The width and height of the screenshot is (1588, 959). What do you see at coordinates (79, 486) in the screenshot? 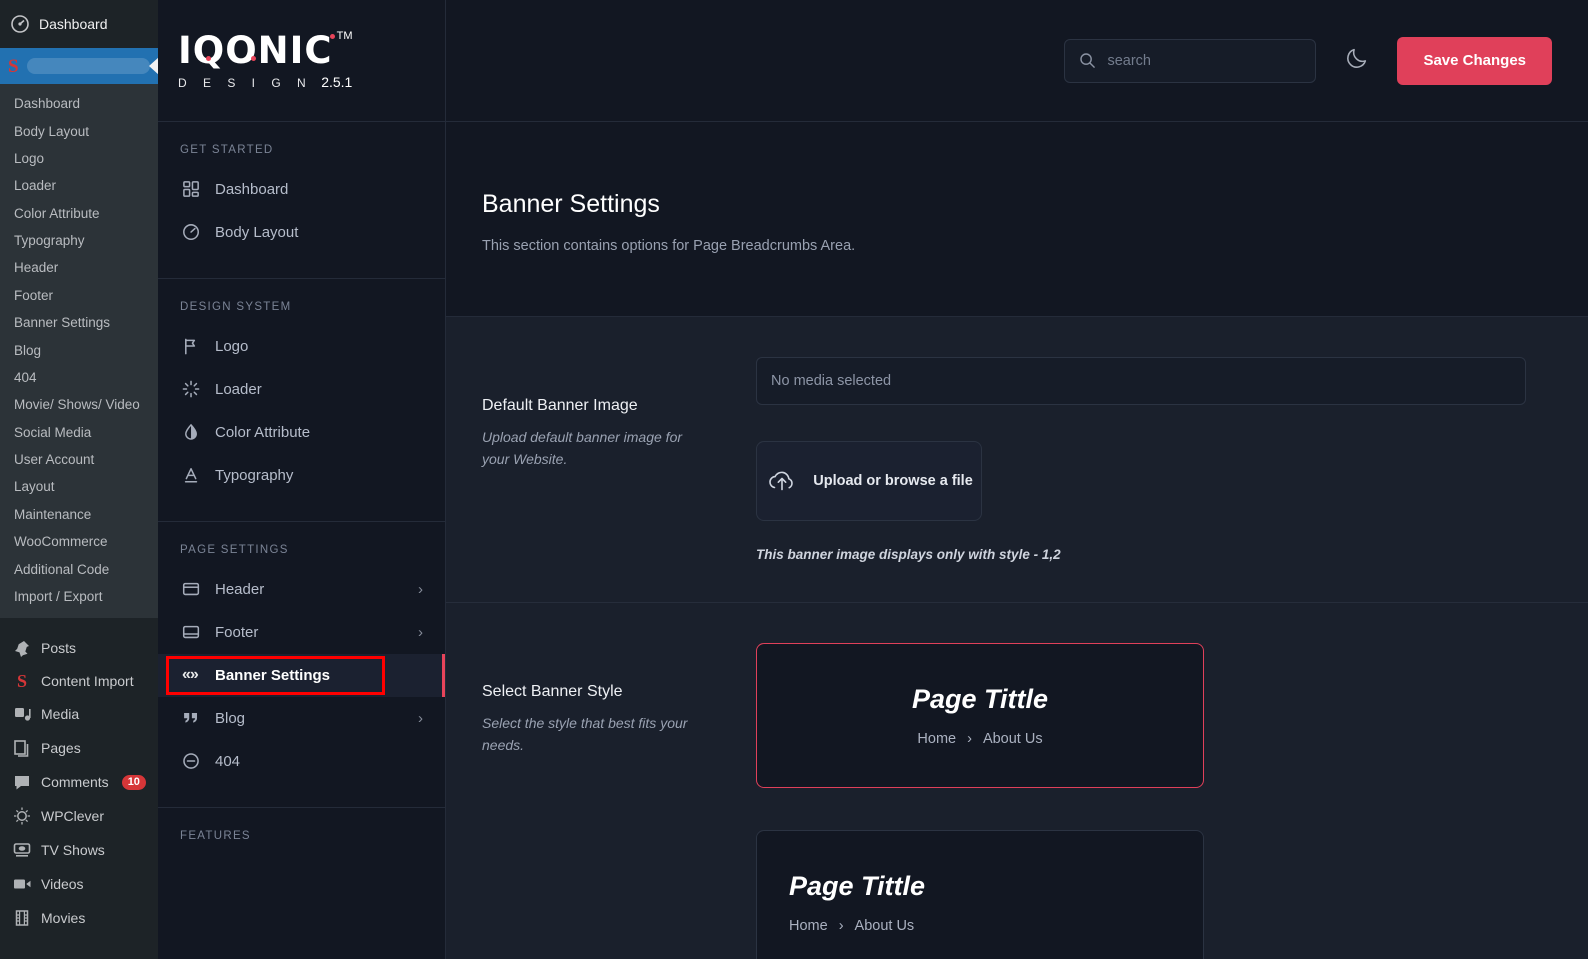
I see `wp-submenu-item-14: Layout` at bounding box center [79, 486].